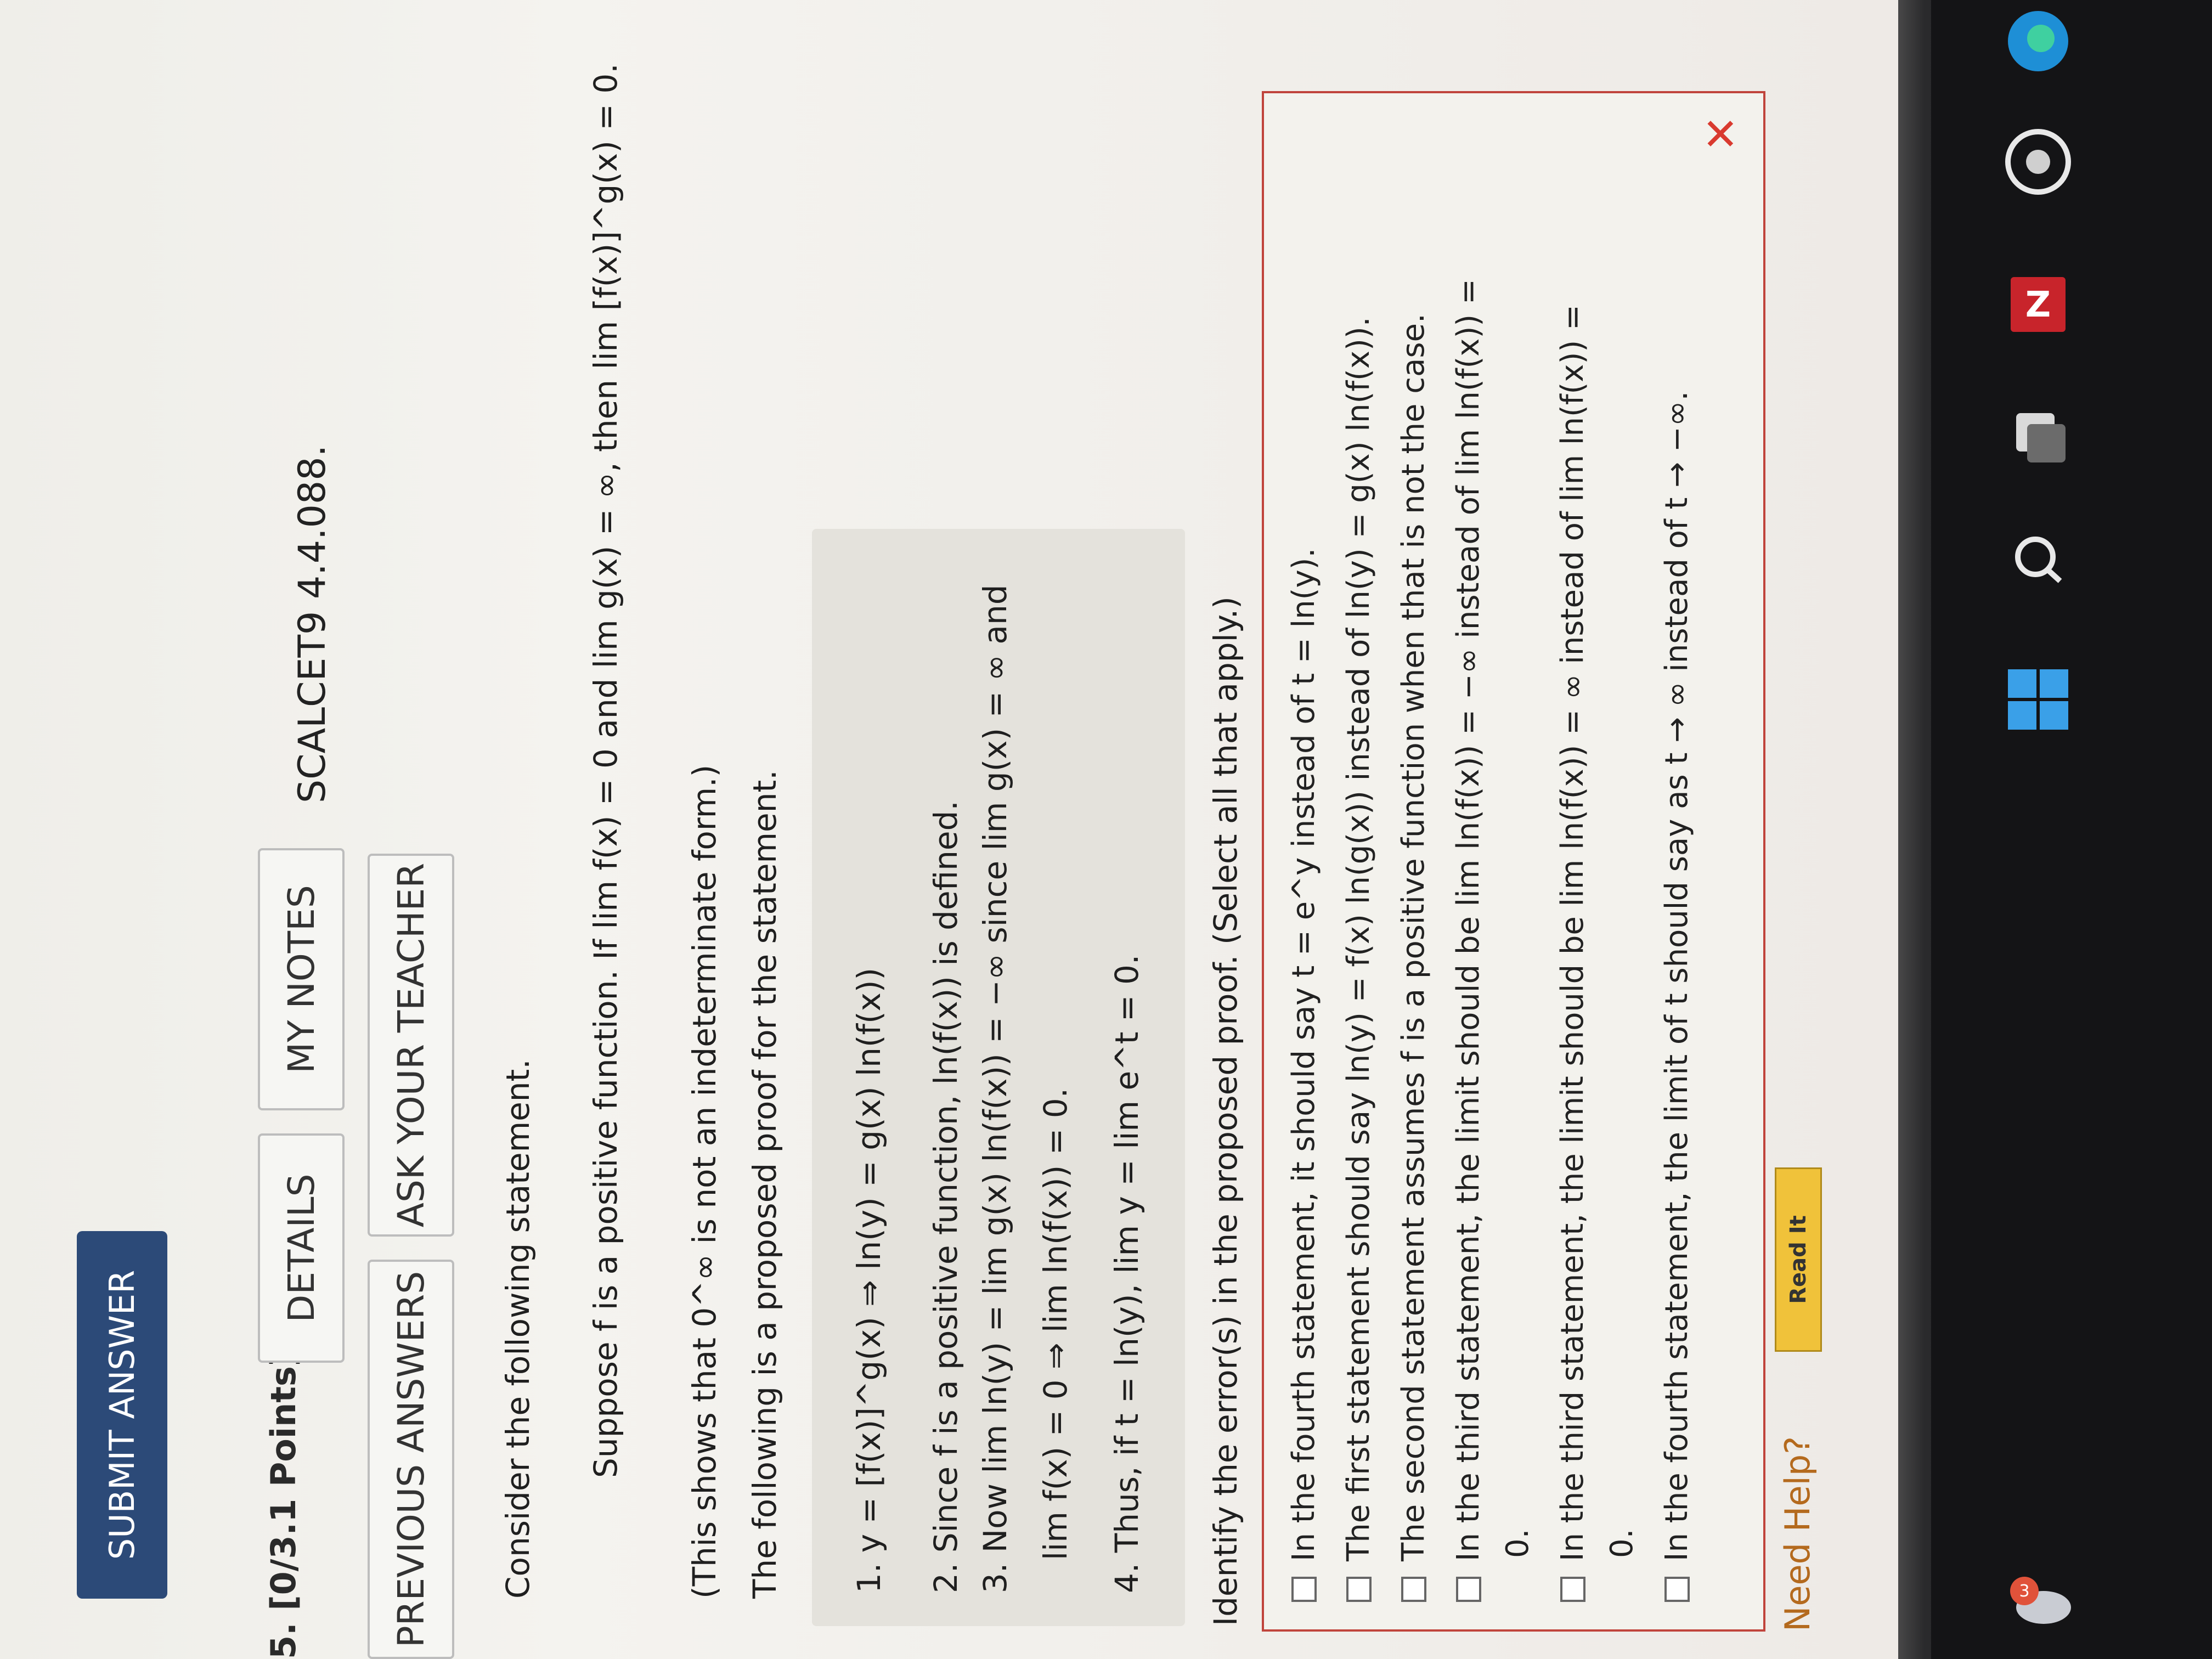 The width and height of the screenshot is (2212, 1659). Describe the element at coordinates (2071, 830) in the screenshot. I see `taskbar: 3 Z` at that location.